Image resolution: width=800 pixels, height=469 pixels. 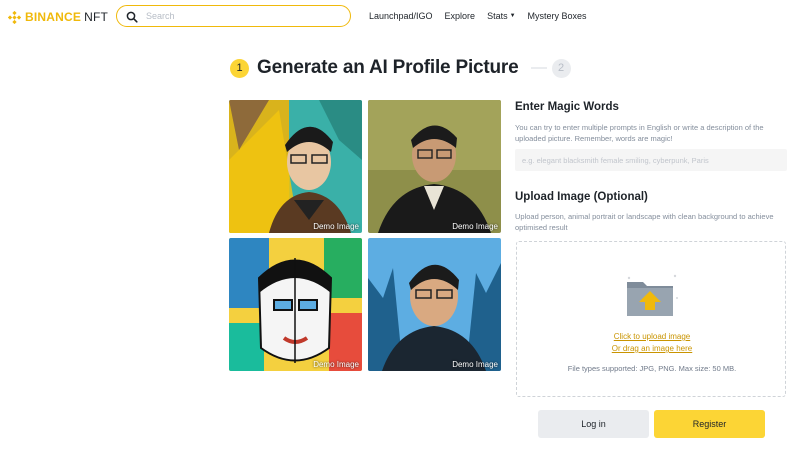 What do you see at coordinates (561, 68) in the screenshot?
I see `step-2-badge: 2` at bounding box center [561, 68].